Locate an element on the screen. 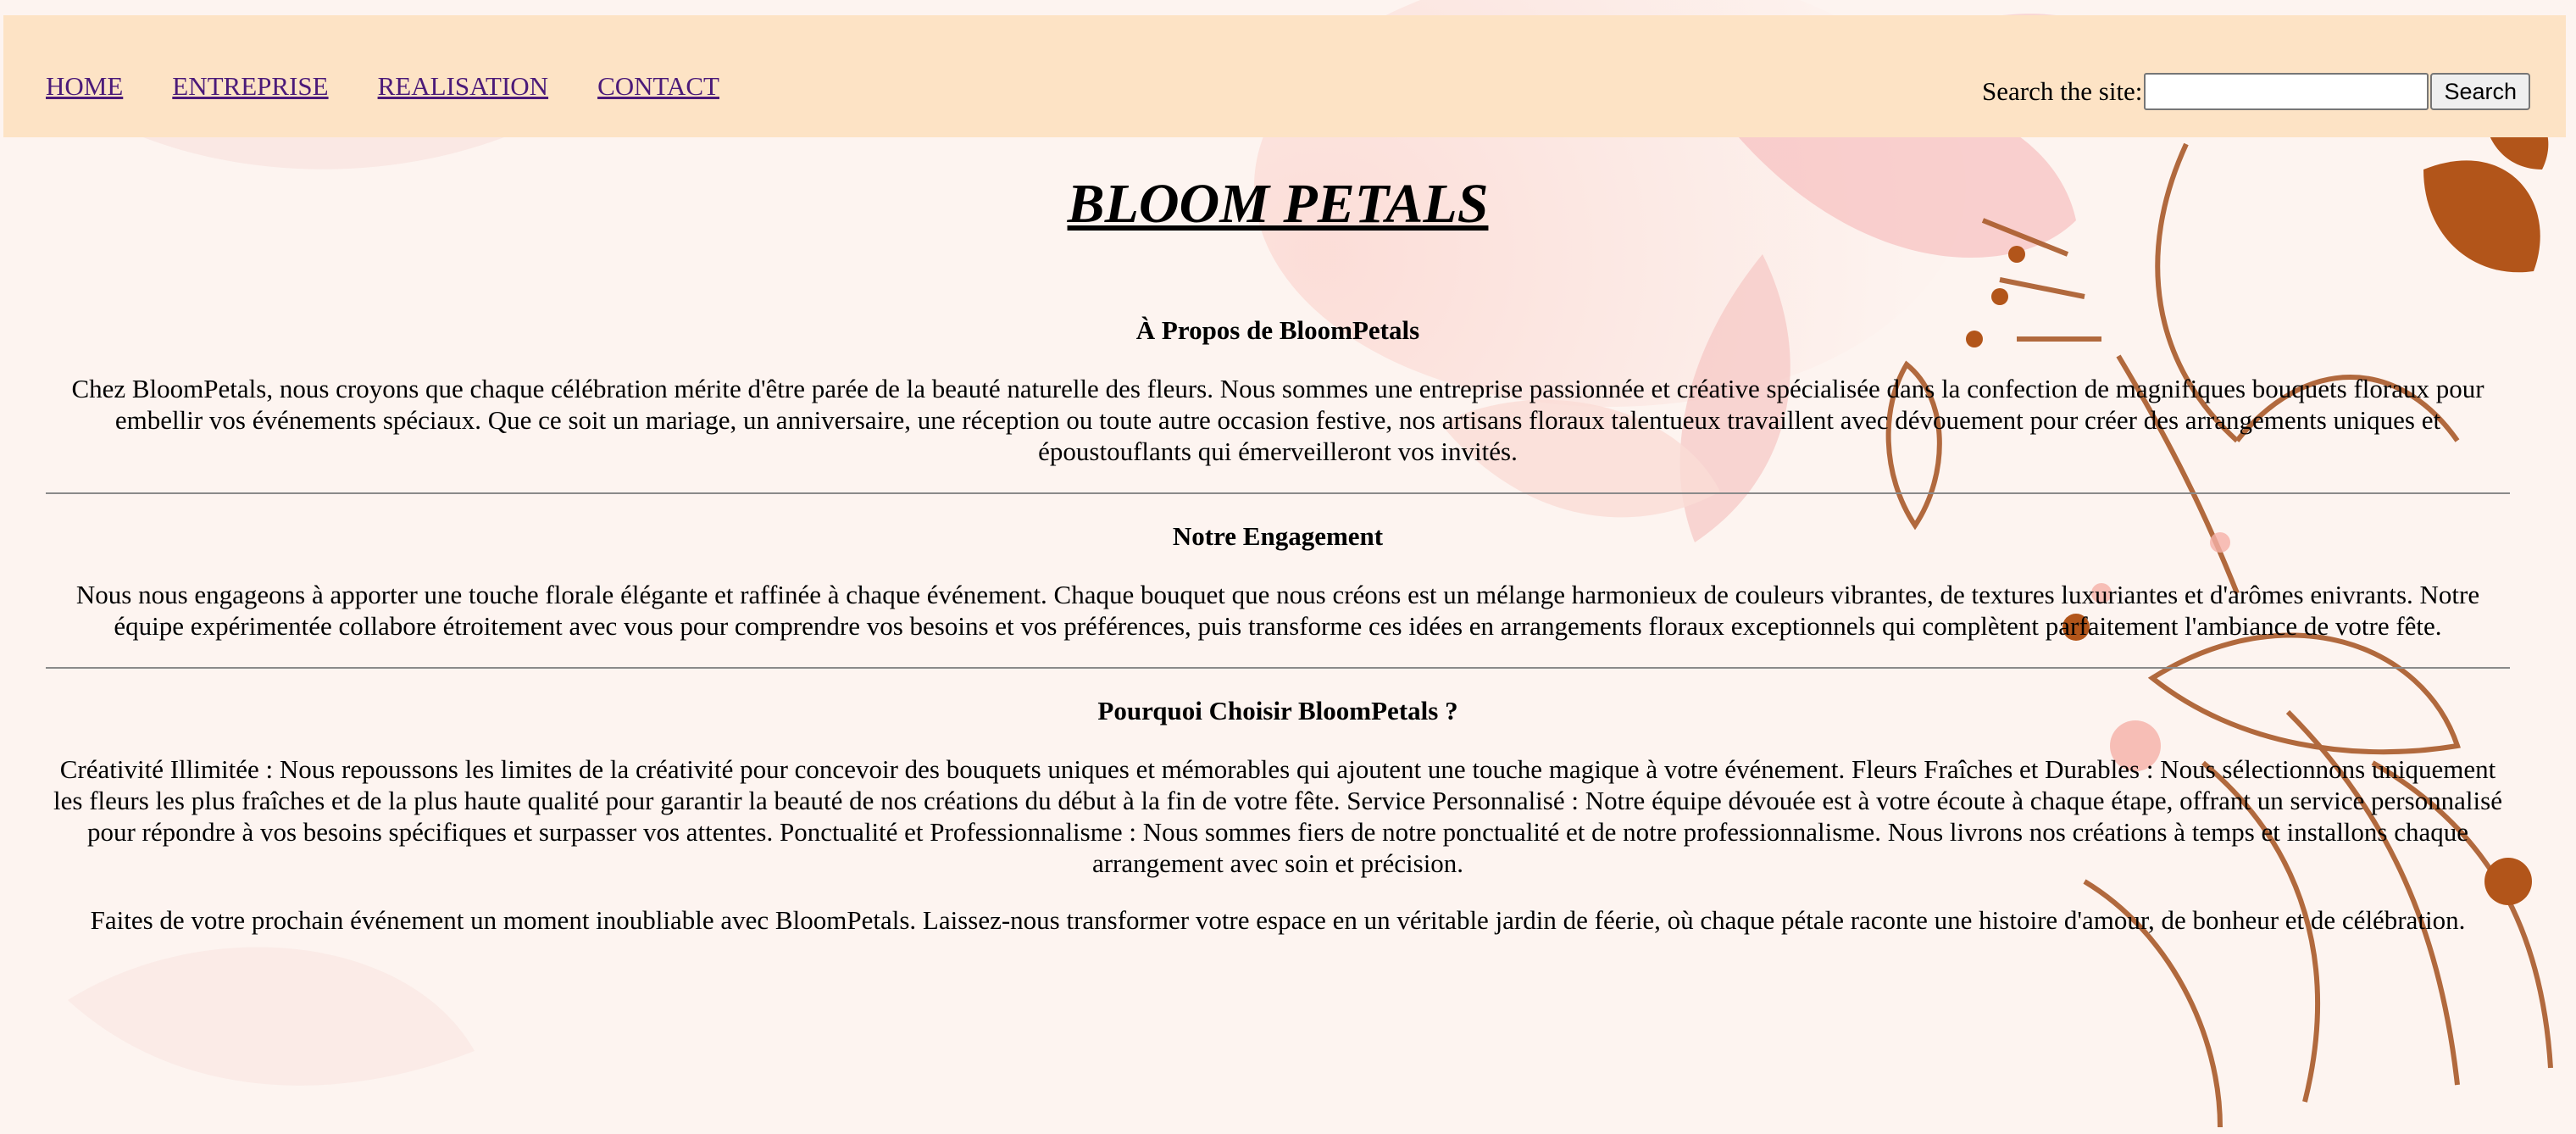 The width and height of the screenshot is (2576, 1134). nav-link-entreprise: ENTREPRISE is located at coordinates (250, 87).